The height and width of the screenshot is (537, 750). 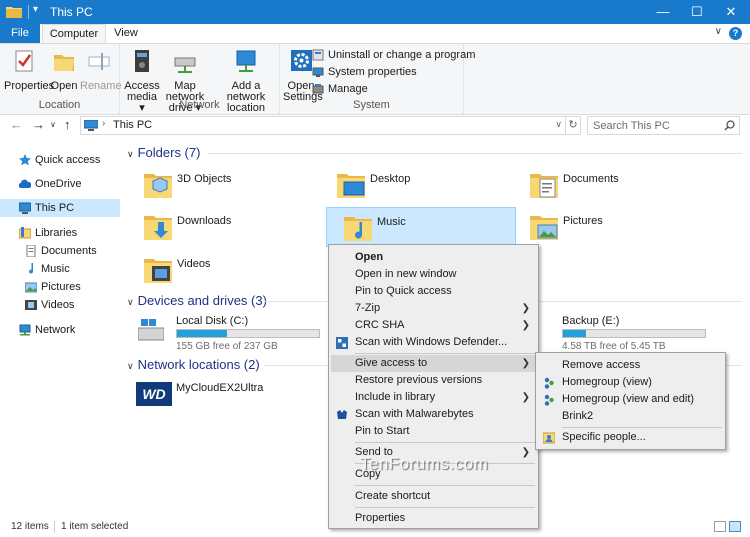 I want to click on open-button: Open, so click(x=64, y=69).